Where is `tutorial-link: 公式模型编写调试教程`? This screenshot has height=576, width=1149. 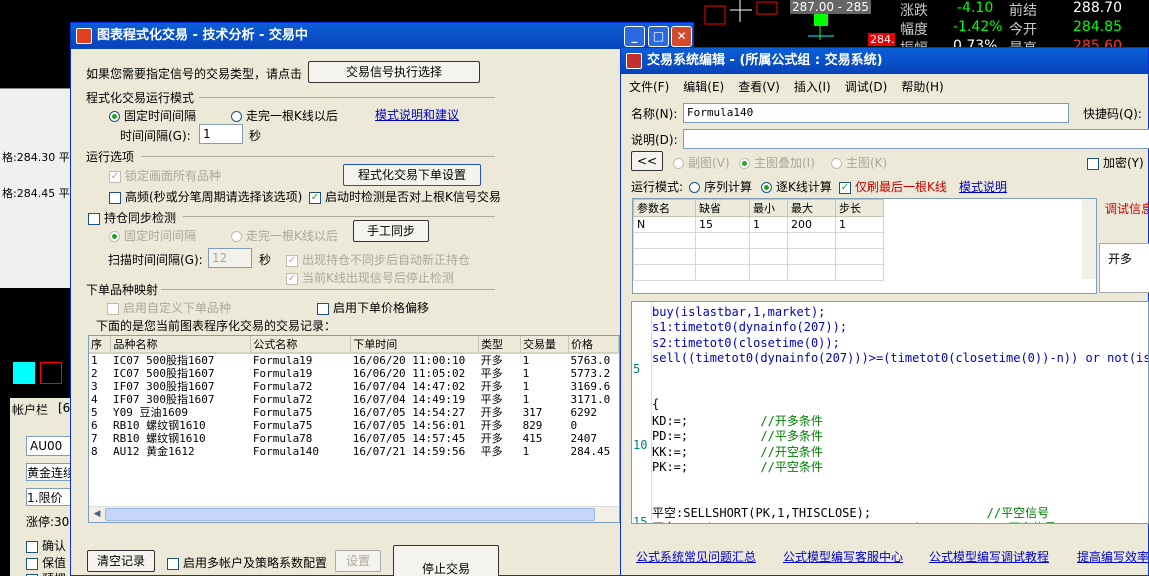
tutorial-link: 公式模型编写调试教程 is located at coordinates (989, 556).